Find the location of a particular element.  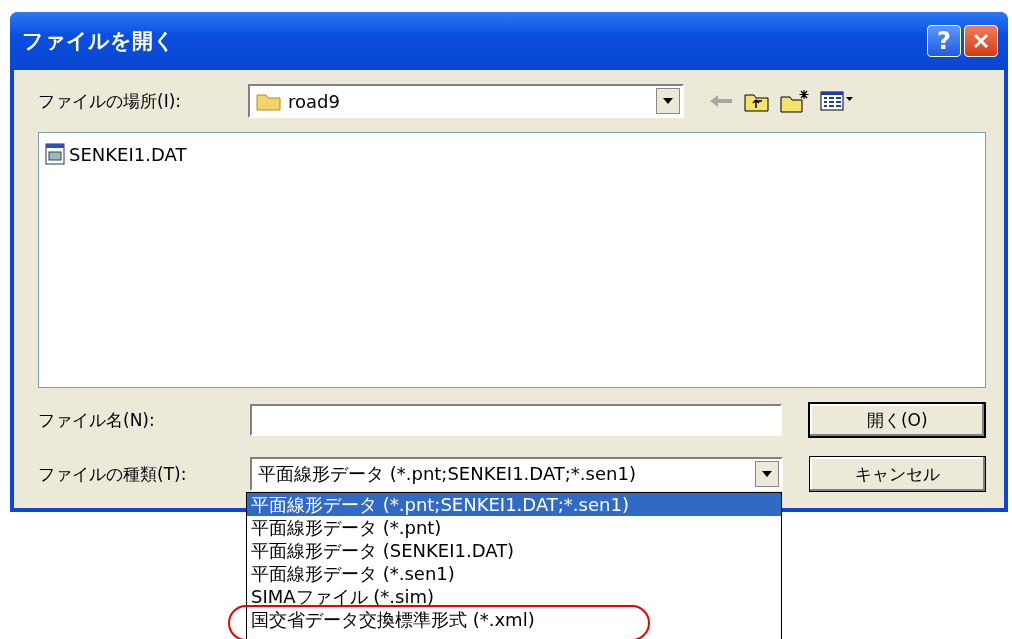

file-name-field is located at coordinates (516, 420).